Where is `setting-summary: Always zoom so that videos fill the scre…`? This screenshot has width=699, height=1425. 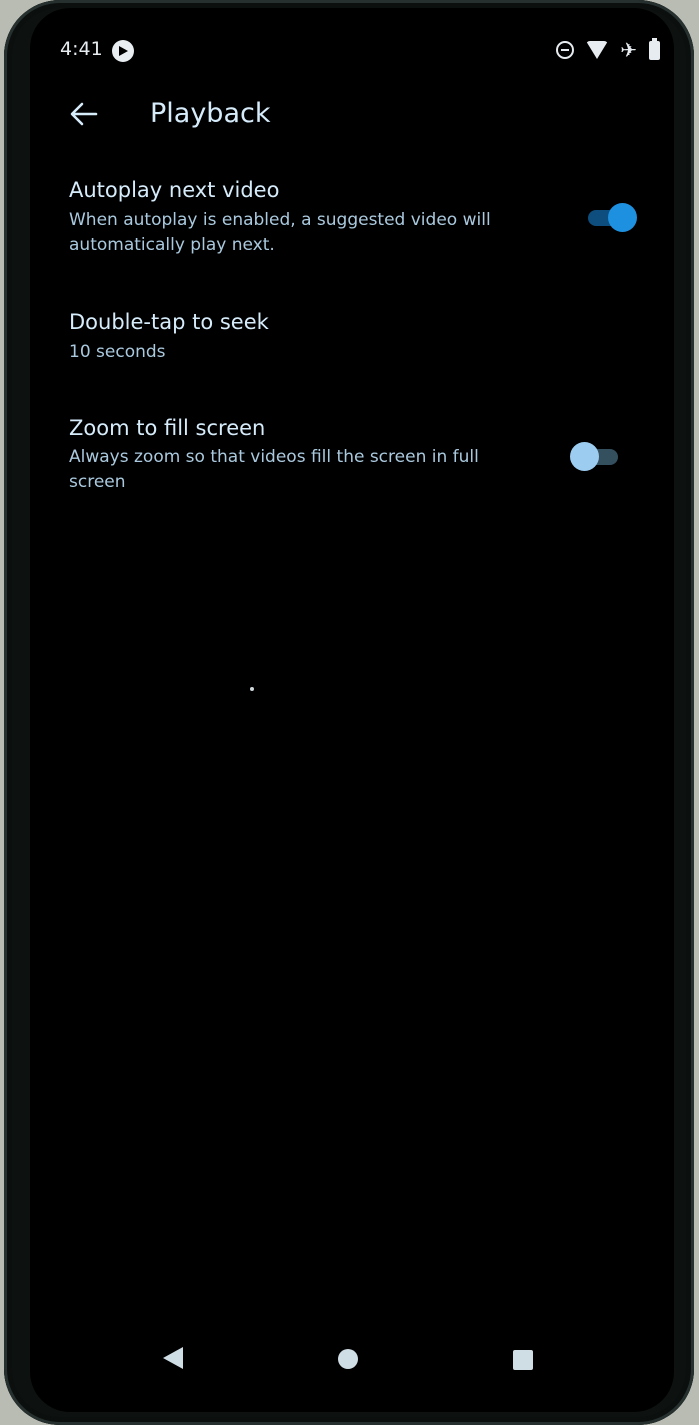
setting-summary: Always zoom so that videos fill the scre… is located at coordinates (274, 469).